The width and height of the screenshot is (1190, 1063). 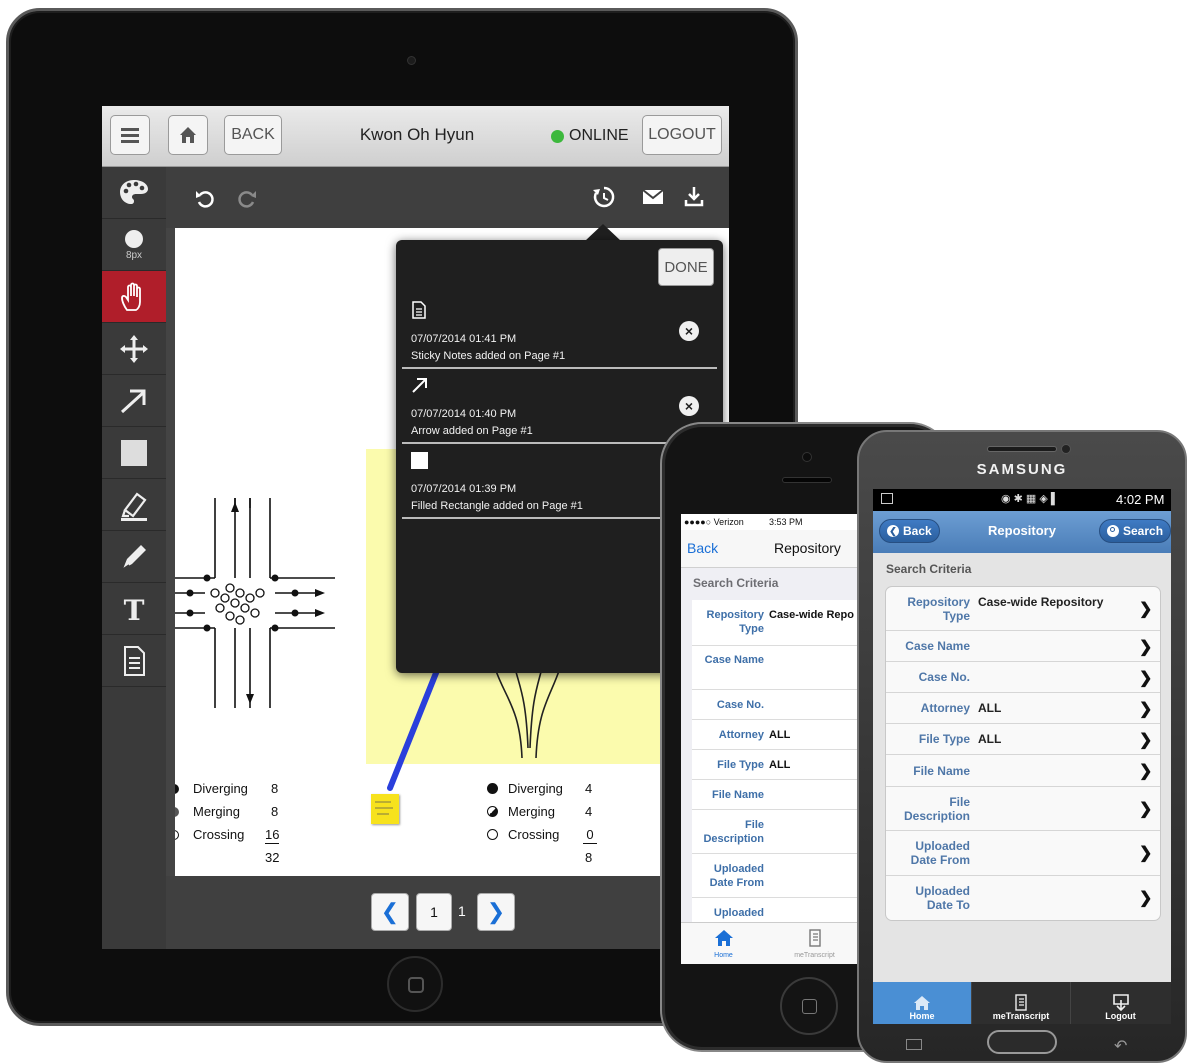 I want to click on criteria-row: Case No. ❯, so click(x=1023, y=677).